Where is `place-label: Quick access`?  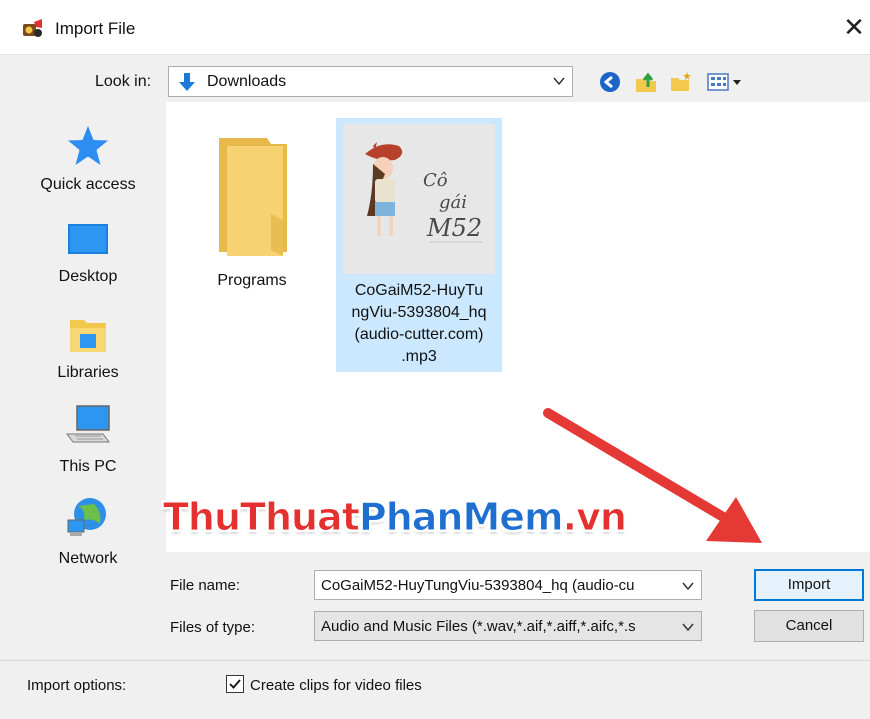
place-label: Quick access is located at coordinates (88, 184).